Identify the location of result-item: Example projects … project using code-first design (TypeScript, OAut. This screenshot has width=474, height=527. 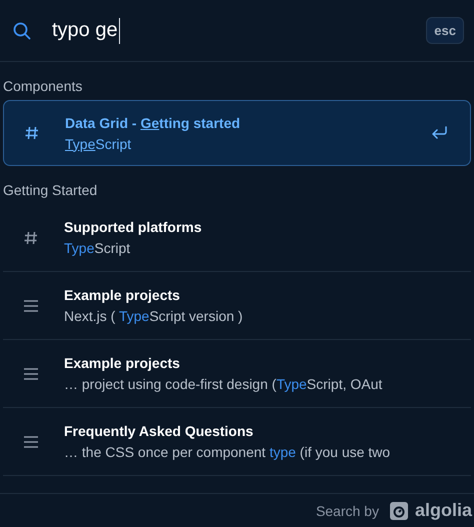
(237, 374).